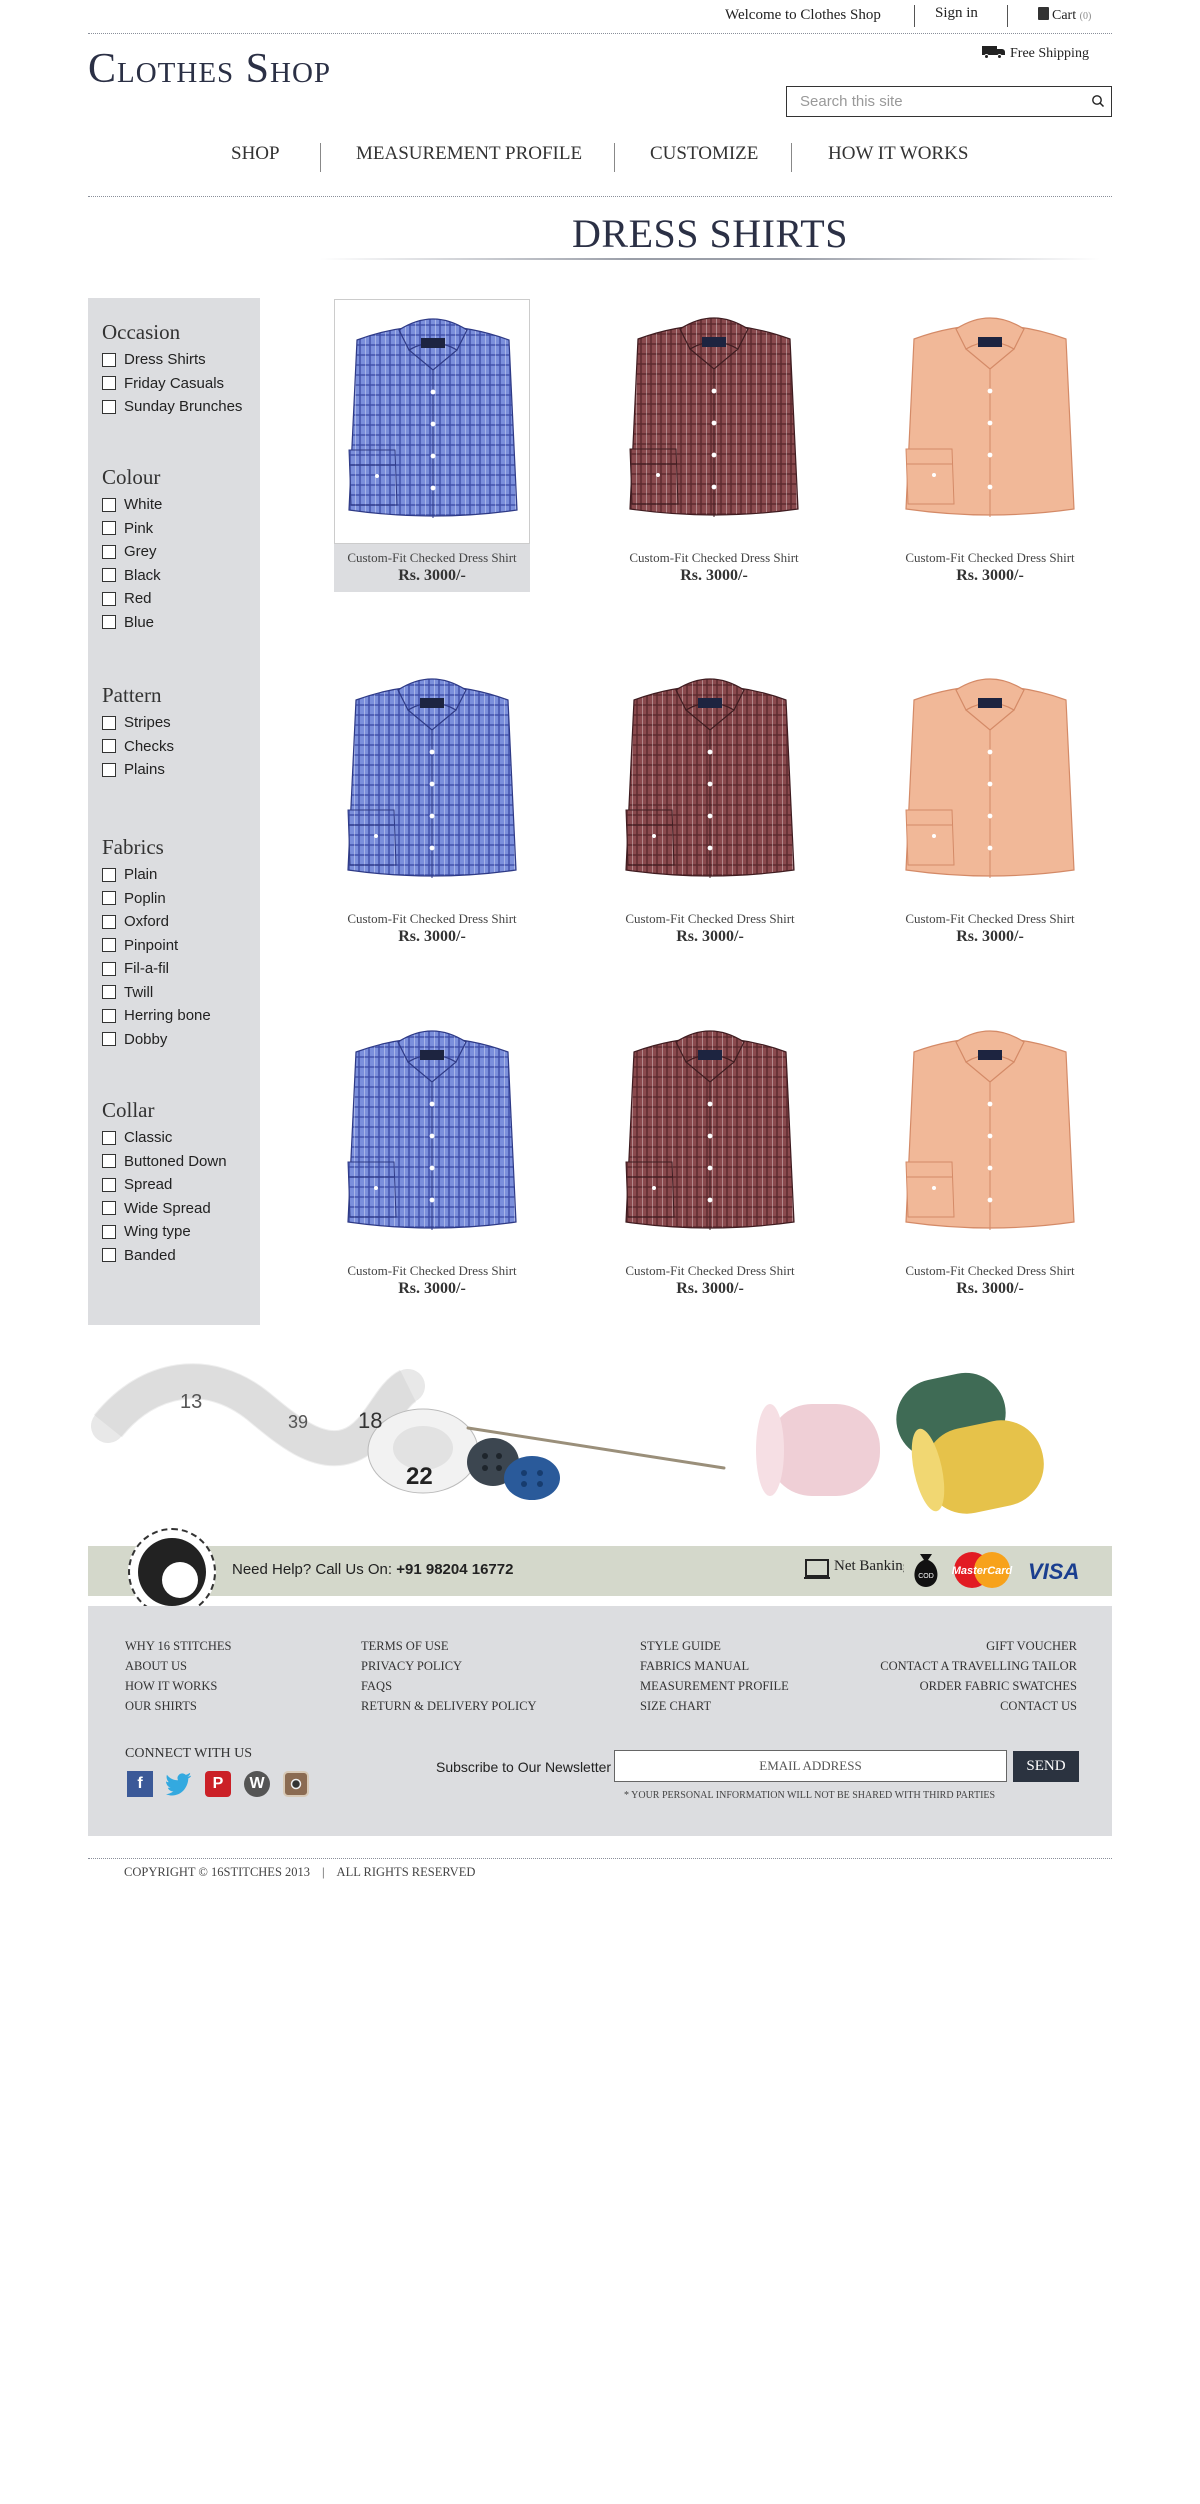  What do you see at coordinates (978, 1666) in the screenshot?
I see `footer-link: CONTACT A TRAVELLING TAILOR` at bounding box center [978, 1666].